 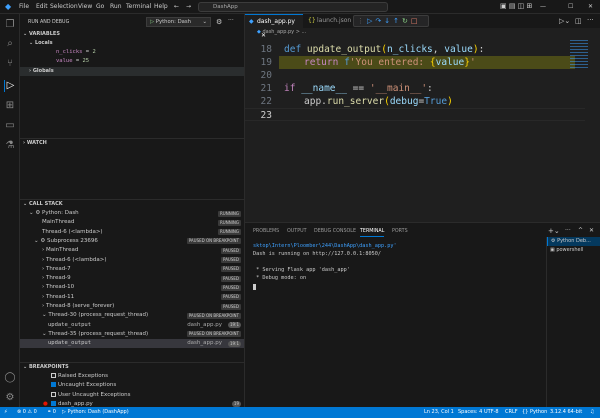 What do you see at coordinates (491, 412) in the screenshot?
I see `encoding: UTF-8` at bounding box center [491, 412].